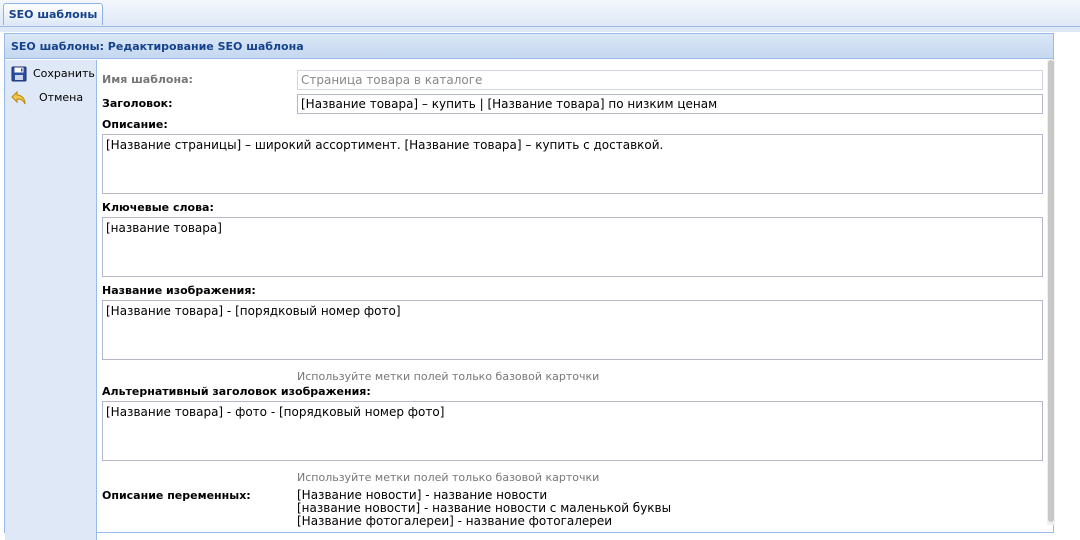 The width and height of the screenshot is (1080, 540). I want to click on vertical-scrollbar, so click(1051, 292).